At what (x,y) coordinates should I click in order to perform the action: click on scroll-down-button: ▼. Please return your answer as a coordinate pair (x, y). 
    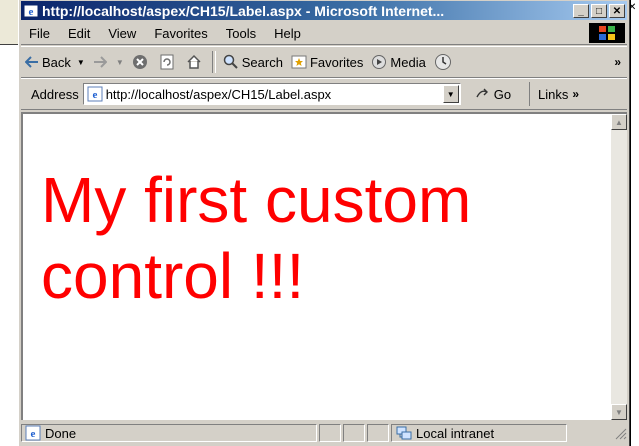
    Looking at the image, I should click on (619, 412).